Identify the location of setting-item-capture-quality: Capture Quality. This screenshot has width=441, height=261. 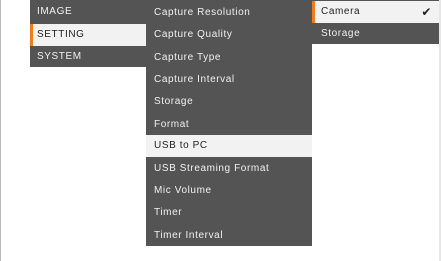
(229, 35).